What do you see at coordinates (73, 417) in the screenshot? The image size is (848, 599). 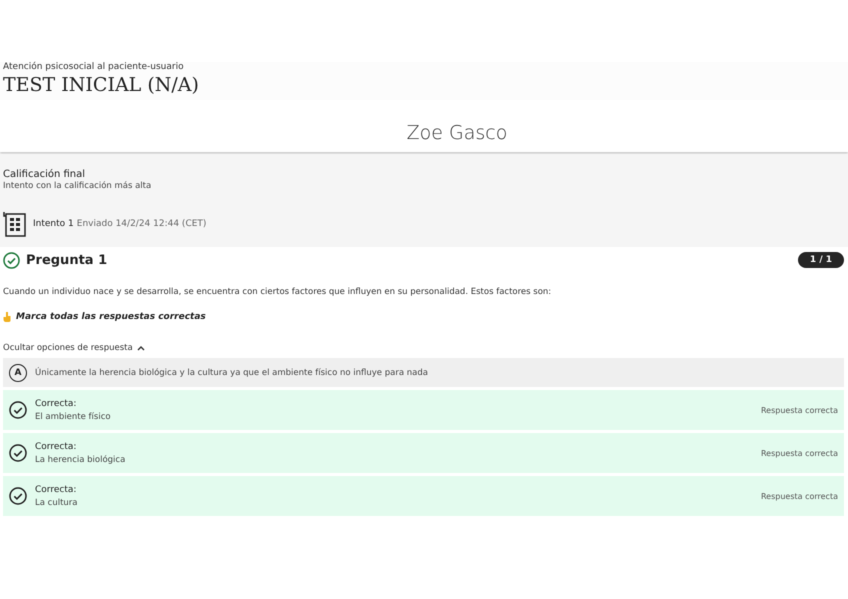 I see `option-text: El ambiente físico` at bounding box center [73, 417].